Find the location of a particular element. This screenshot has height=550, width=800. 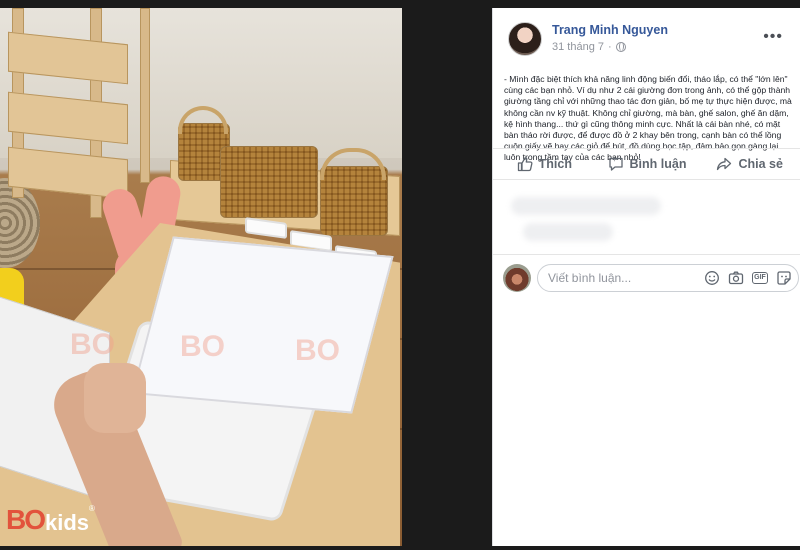

hand is located at coordinates (115, 398).